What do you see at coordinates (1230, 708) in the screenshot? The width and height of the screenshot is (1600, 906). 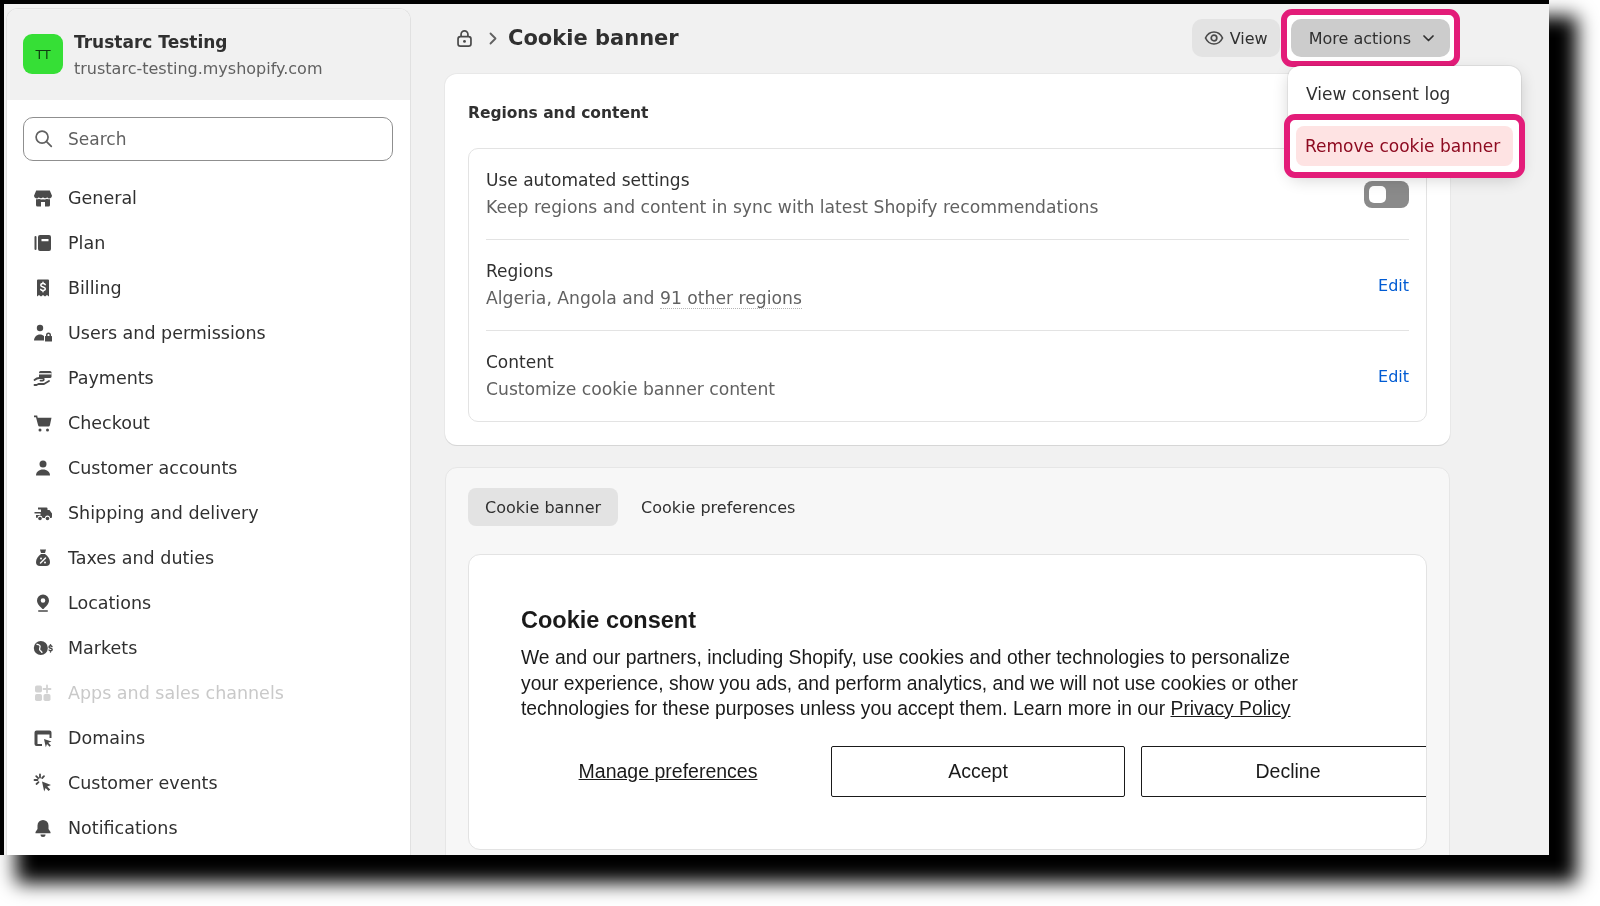 I see `privacy-policy-link: Privacy Policy` at bounding box center [1230, 708].